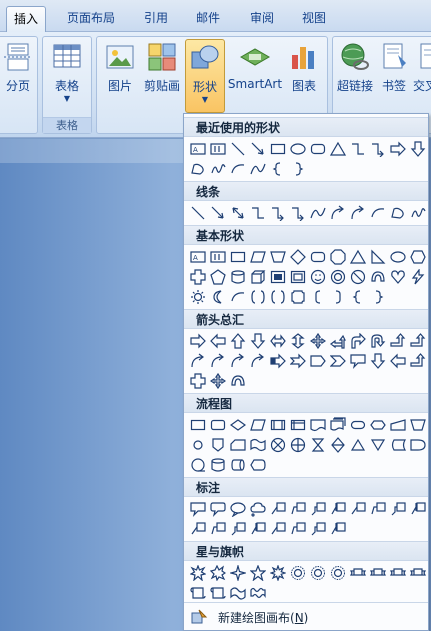 The image size is (431, 631). What do you see at coordinates (257, 424) in the screenshot?
I see `shape-data` at bounding box center [257, 424].